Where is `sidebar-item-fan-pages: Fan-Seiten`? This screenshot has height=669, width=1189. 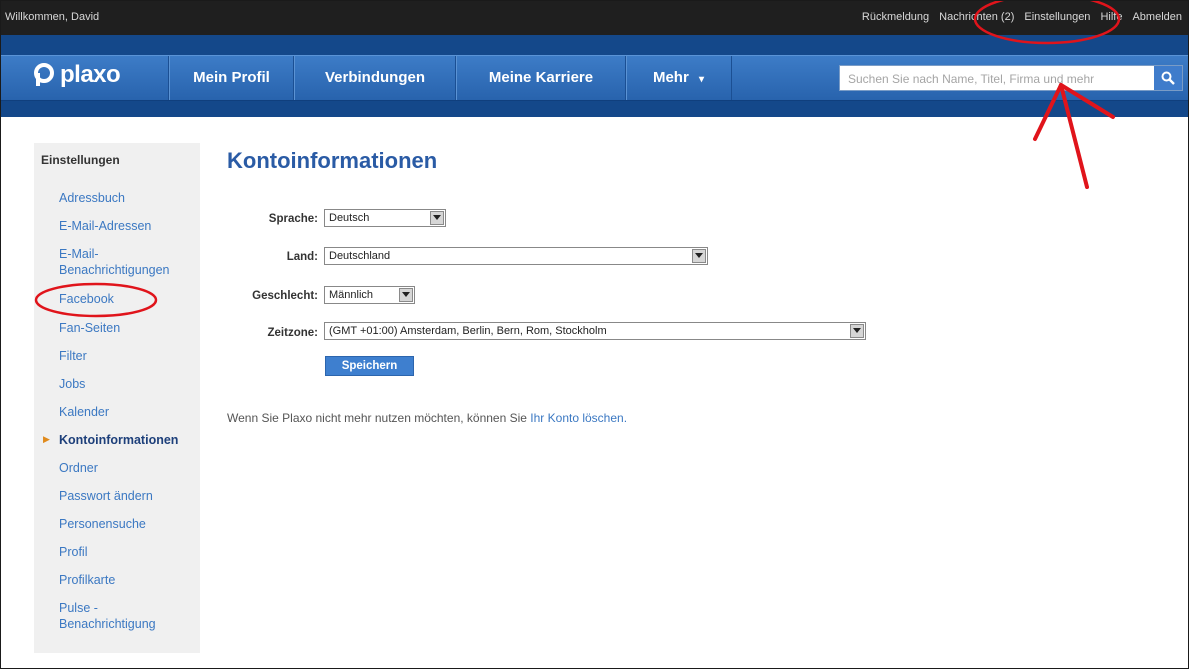
sidebar-item-fan-pages: Fan-Seiten is located at coordinates (89, 328).